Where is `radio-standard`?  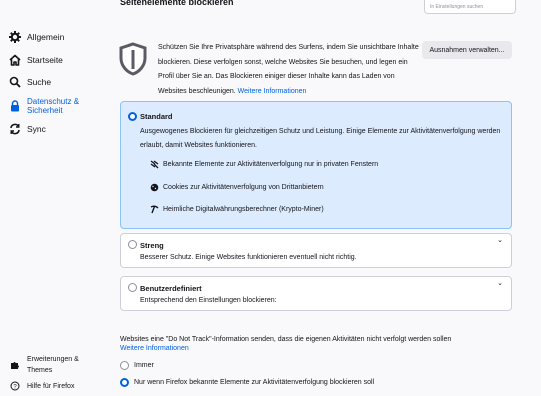 radio-standard is located at coordinates (132, 116).